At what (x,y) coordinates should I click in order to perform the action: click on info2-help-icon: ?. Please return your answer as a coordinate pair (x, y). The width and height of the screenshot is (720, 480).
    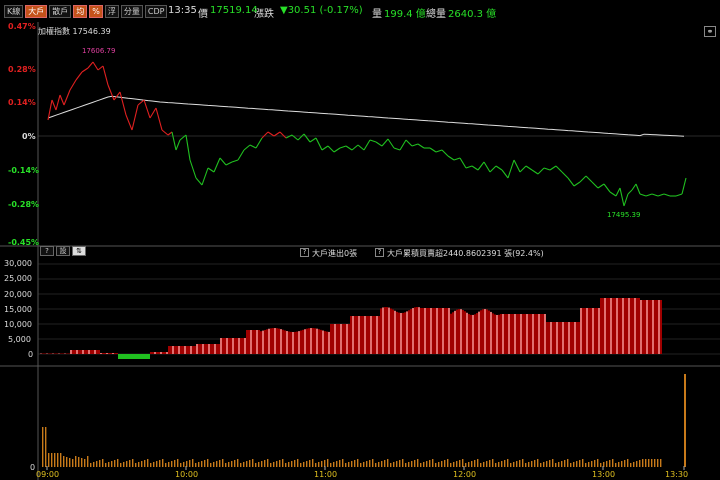
    Looking at the image, I should click on (379, 252).